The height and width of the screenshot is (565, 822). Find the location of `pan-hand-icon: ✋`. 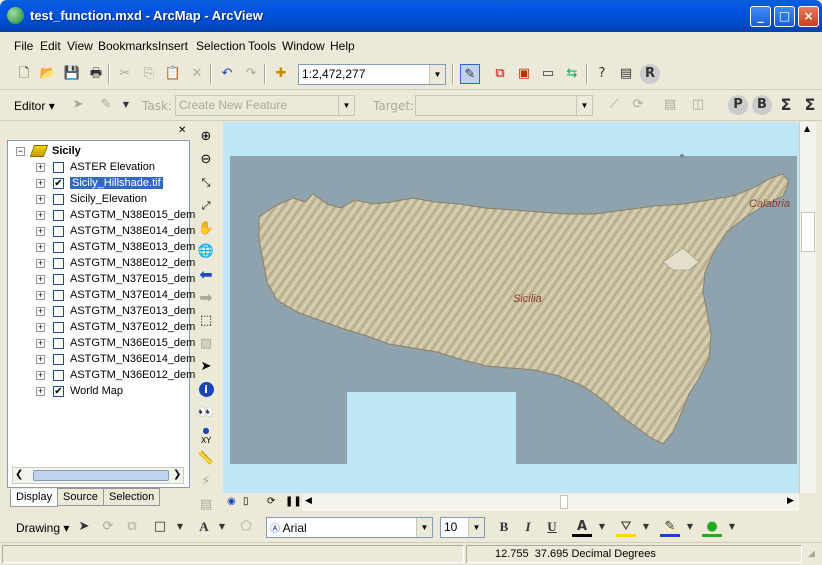

pan-hand-icon: ✋ is located at coordinates (206, 229).